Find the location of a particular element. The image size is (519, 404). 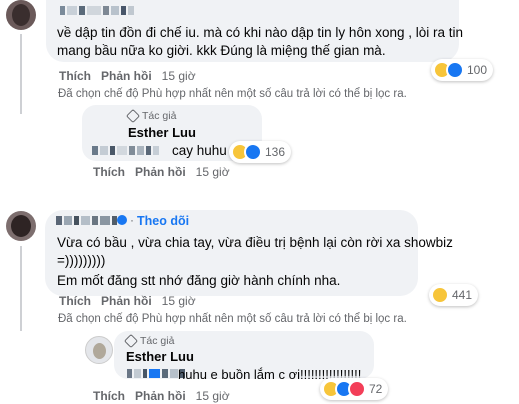

reaction-summary: 136 is located at coordinates (260, 152).